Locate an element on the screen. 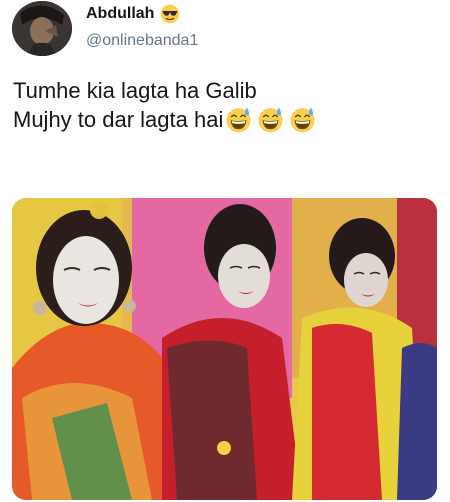  author-row: Abdullah is located at coordinates (133, 14).